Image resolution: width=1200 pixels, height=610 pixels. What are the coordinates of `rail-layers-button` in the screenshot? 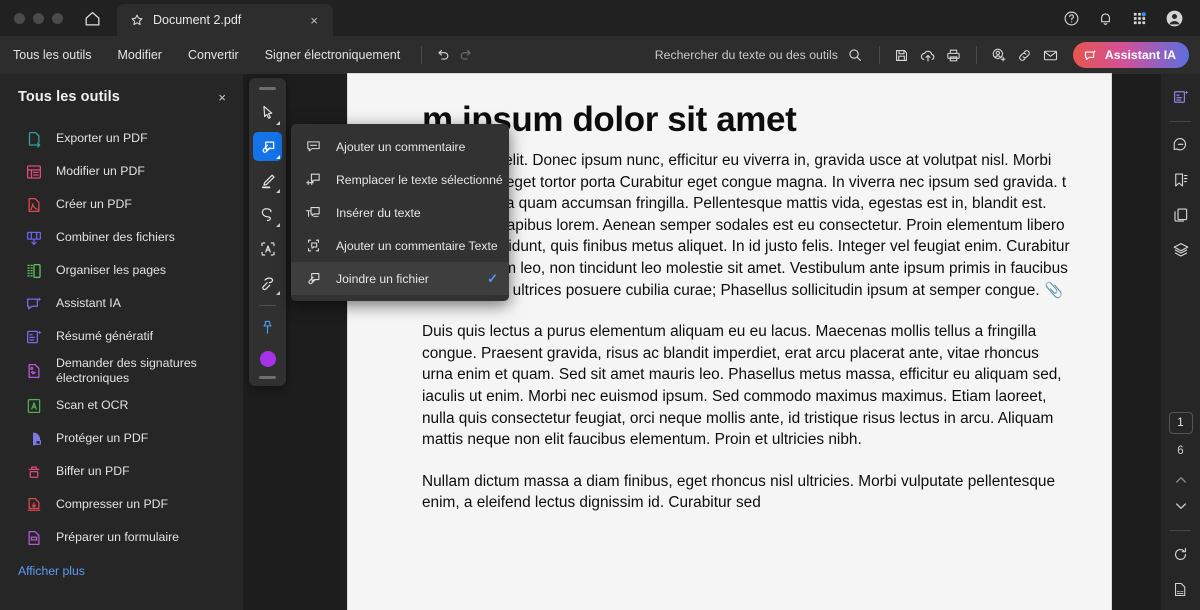 It's located at (1181, 250).